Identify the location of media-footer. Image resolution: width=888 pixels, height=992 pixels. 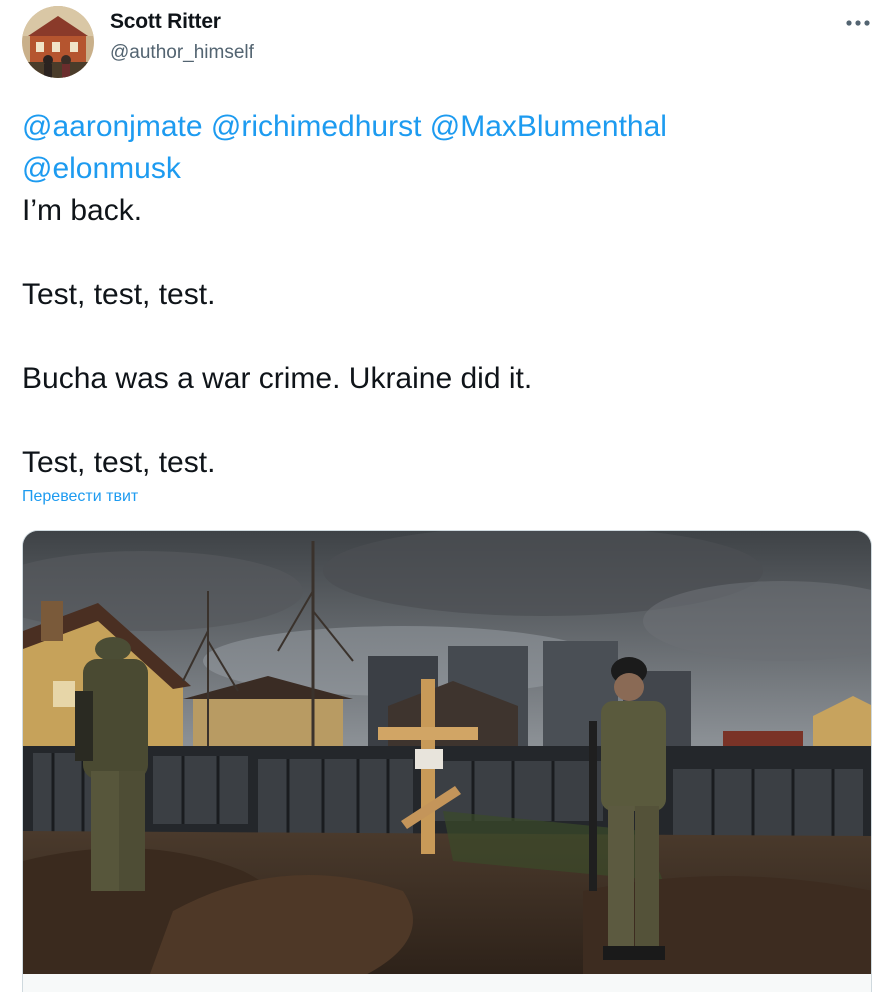
(447, 983).